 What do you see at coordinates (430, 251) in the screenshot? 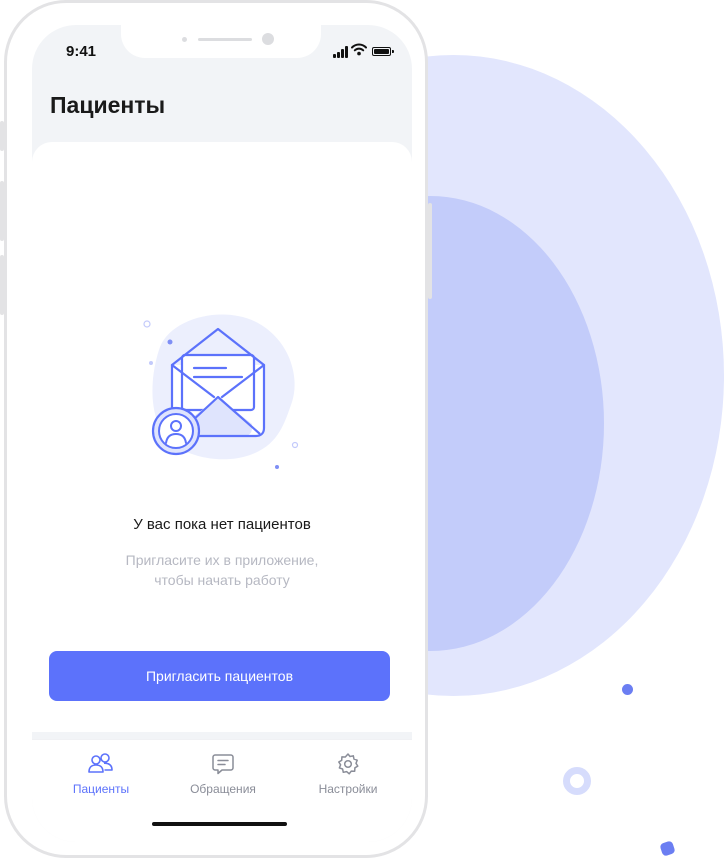
I see `power-button` at bounding box center [430, 251].